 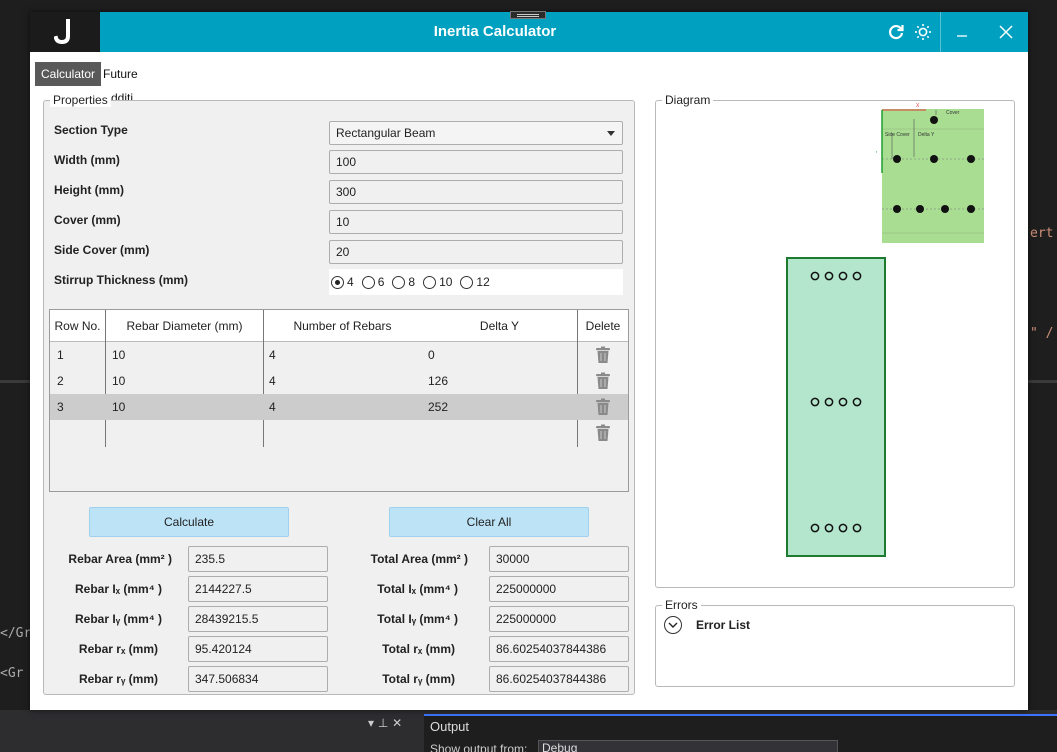 What do you see at coordinates (1006, 32) in the screenshot?
I see `close-icon` at bounding box center [1006, 32].